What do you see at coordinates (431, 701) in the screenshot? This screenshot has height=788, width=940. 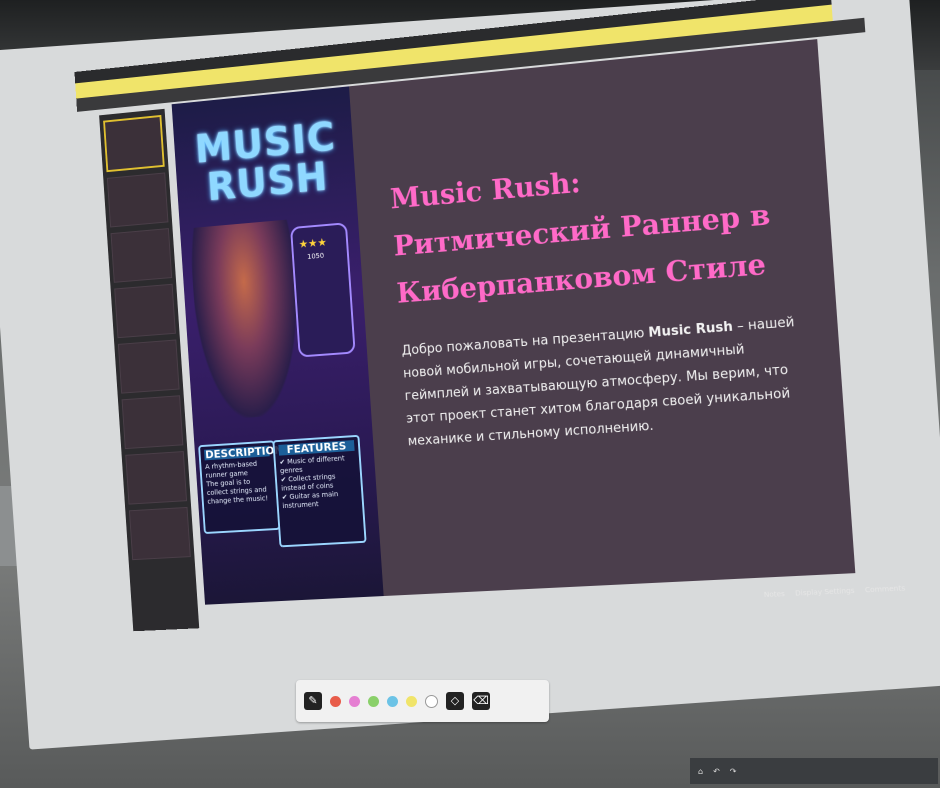 I see `color-white-swatch` at bounding box center [431, 701].